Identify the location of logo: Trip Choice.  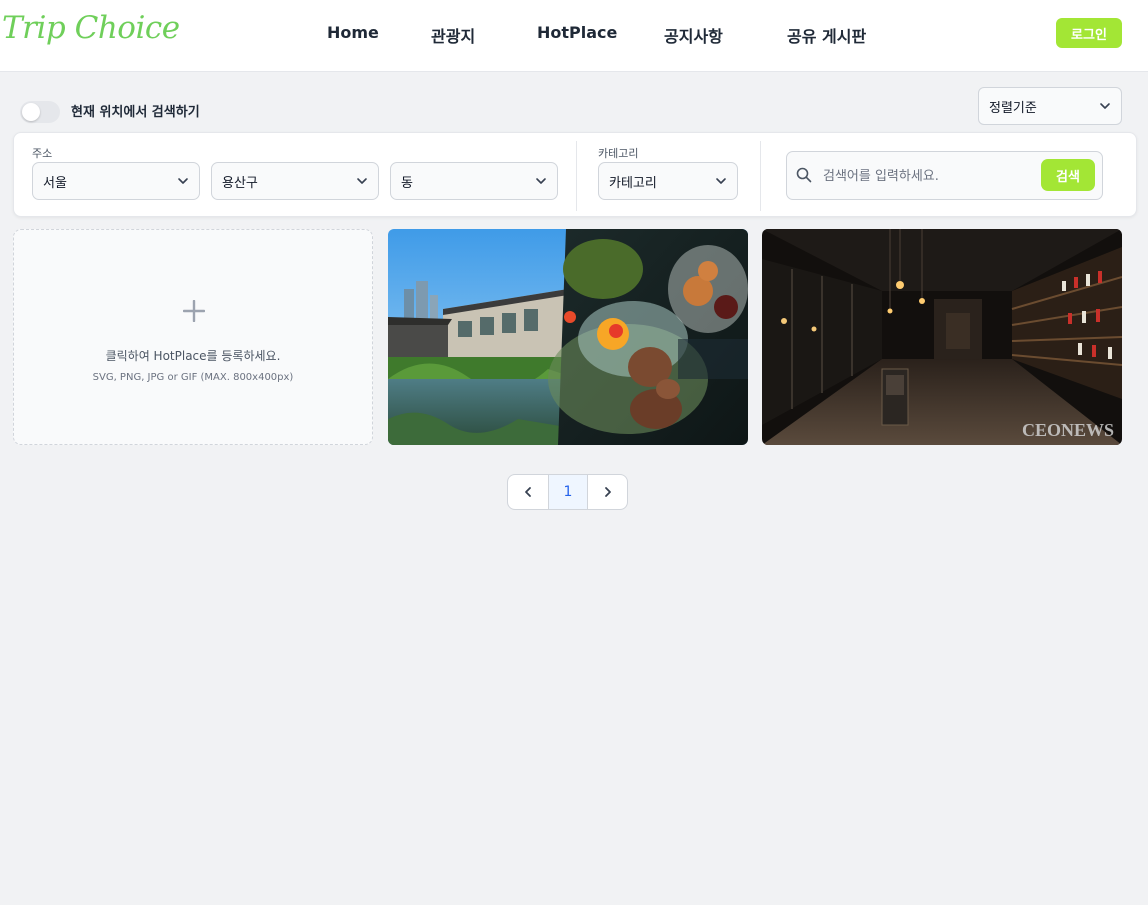
(91, 28).